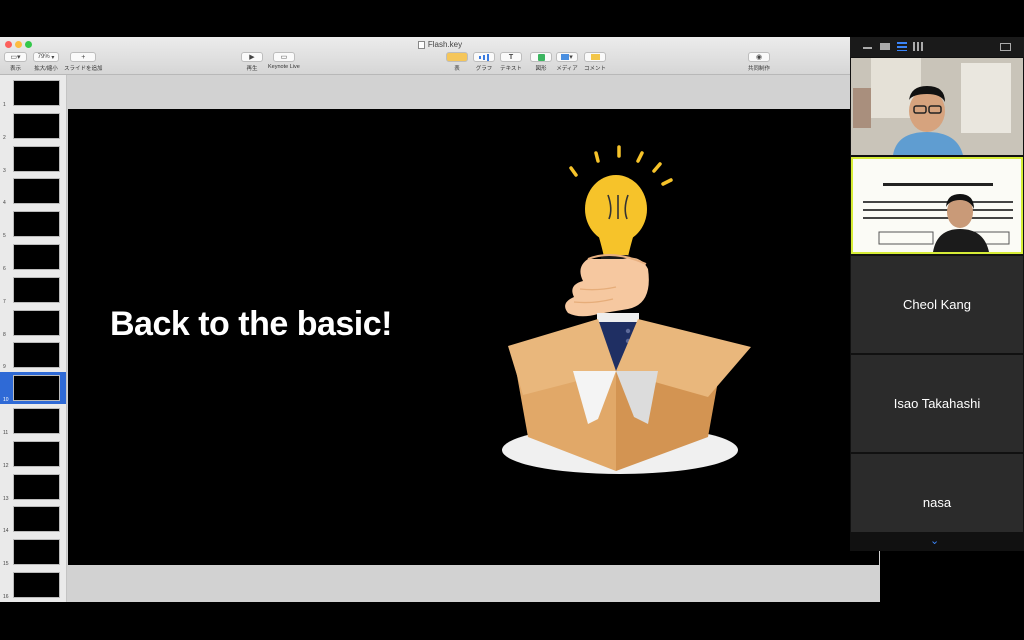  What do you see at coordinates (484, 57) in the screenshot?
I see `chart-icon` at bounding box center [484, 57].